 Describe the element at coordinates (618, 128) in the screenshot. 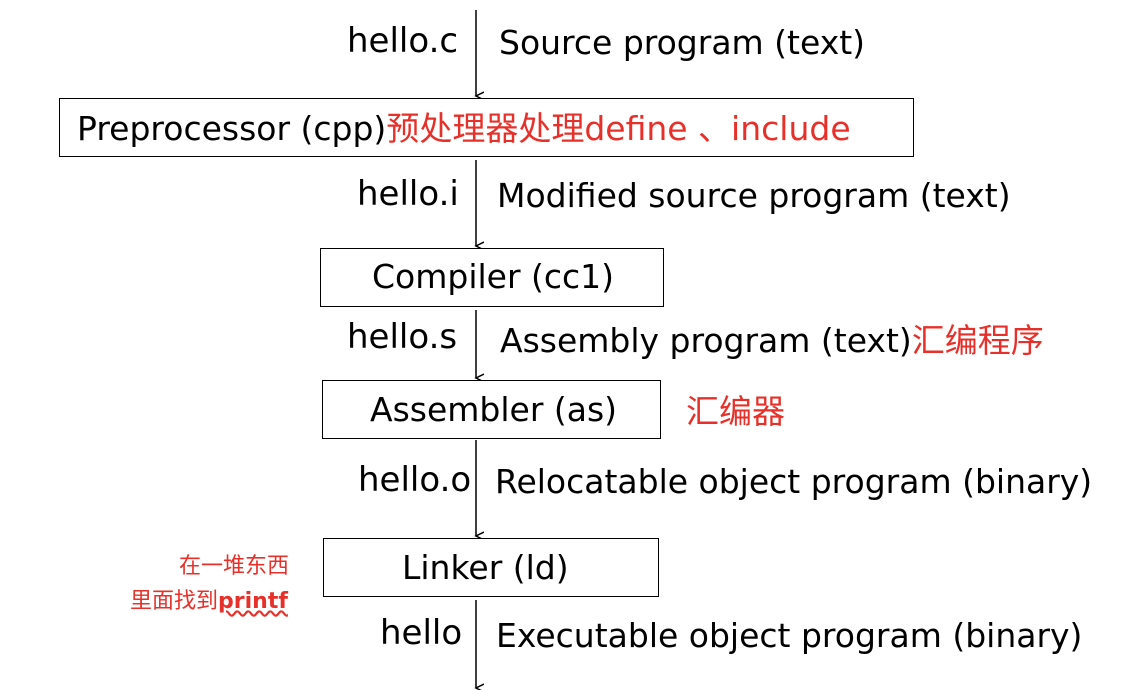

I see `preprocessor-note: 预处理器处理define 、include` at that location.